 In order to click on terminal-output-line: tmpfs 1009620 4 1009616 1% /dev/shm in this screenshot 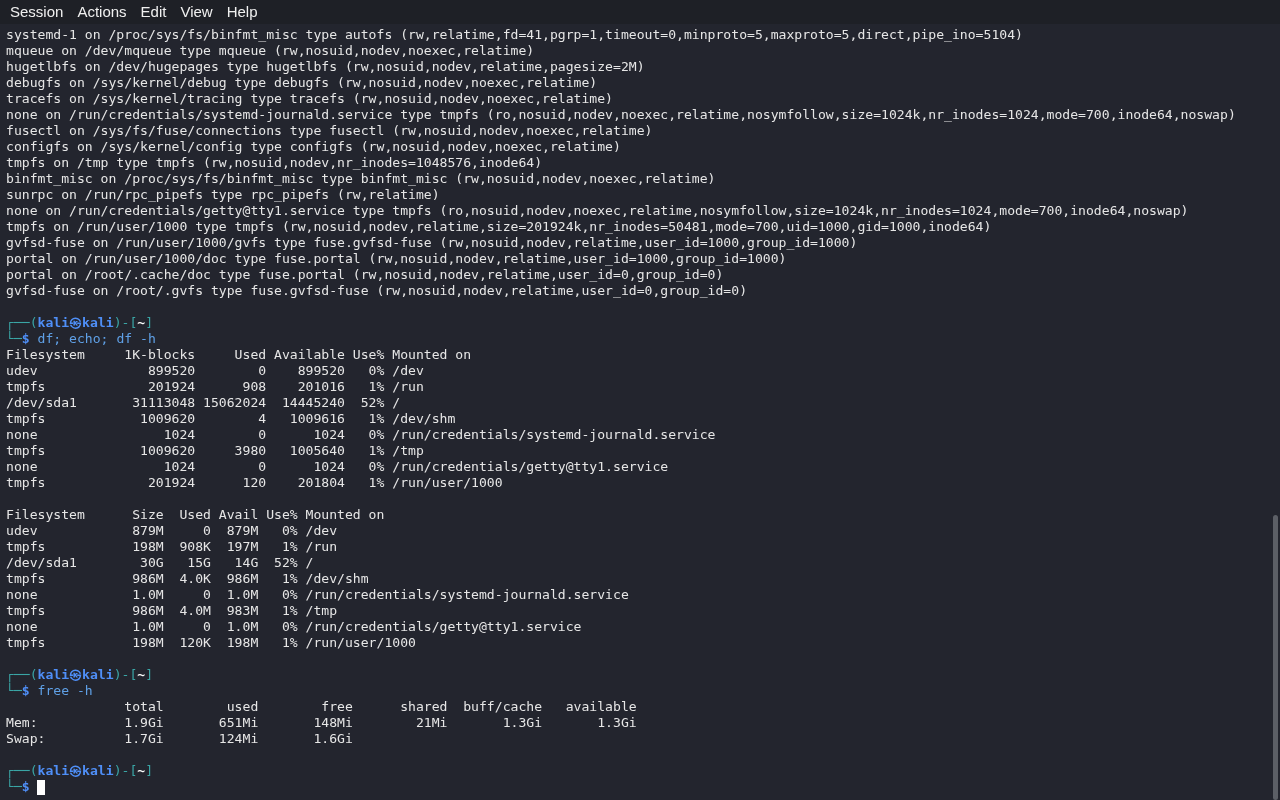, I will do `click(231, 418)`.